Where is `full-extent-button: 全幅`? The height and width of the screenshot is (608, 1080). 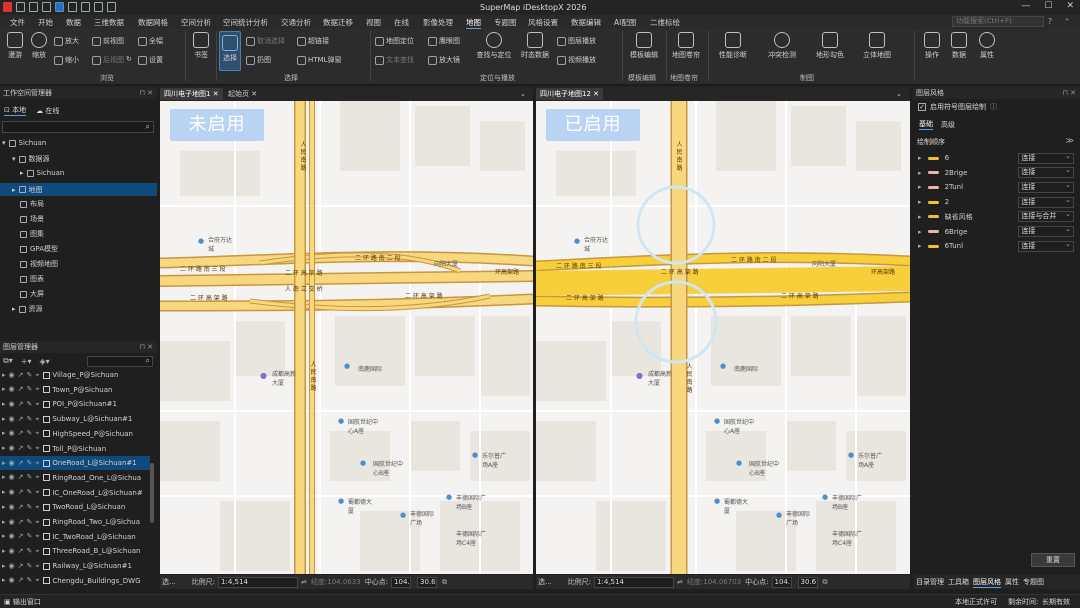
full-extent-button: 全幅 is located at coordinates (150, 41).